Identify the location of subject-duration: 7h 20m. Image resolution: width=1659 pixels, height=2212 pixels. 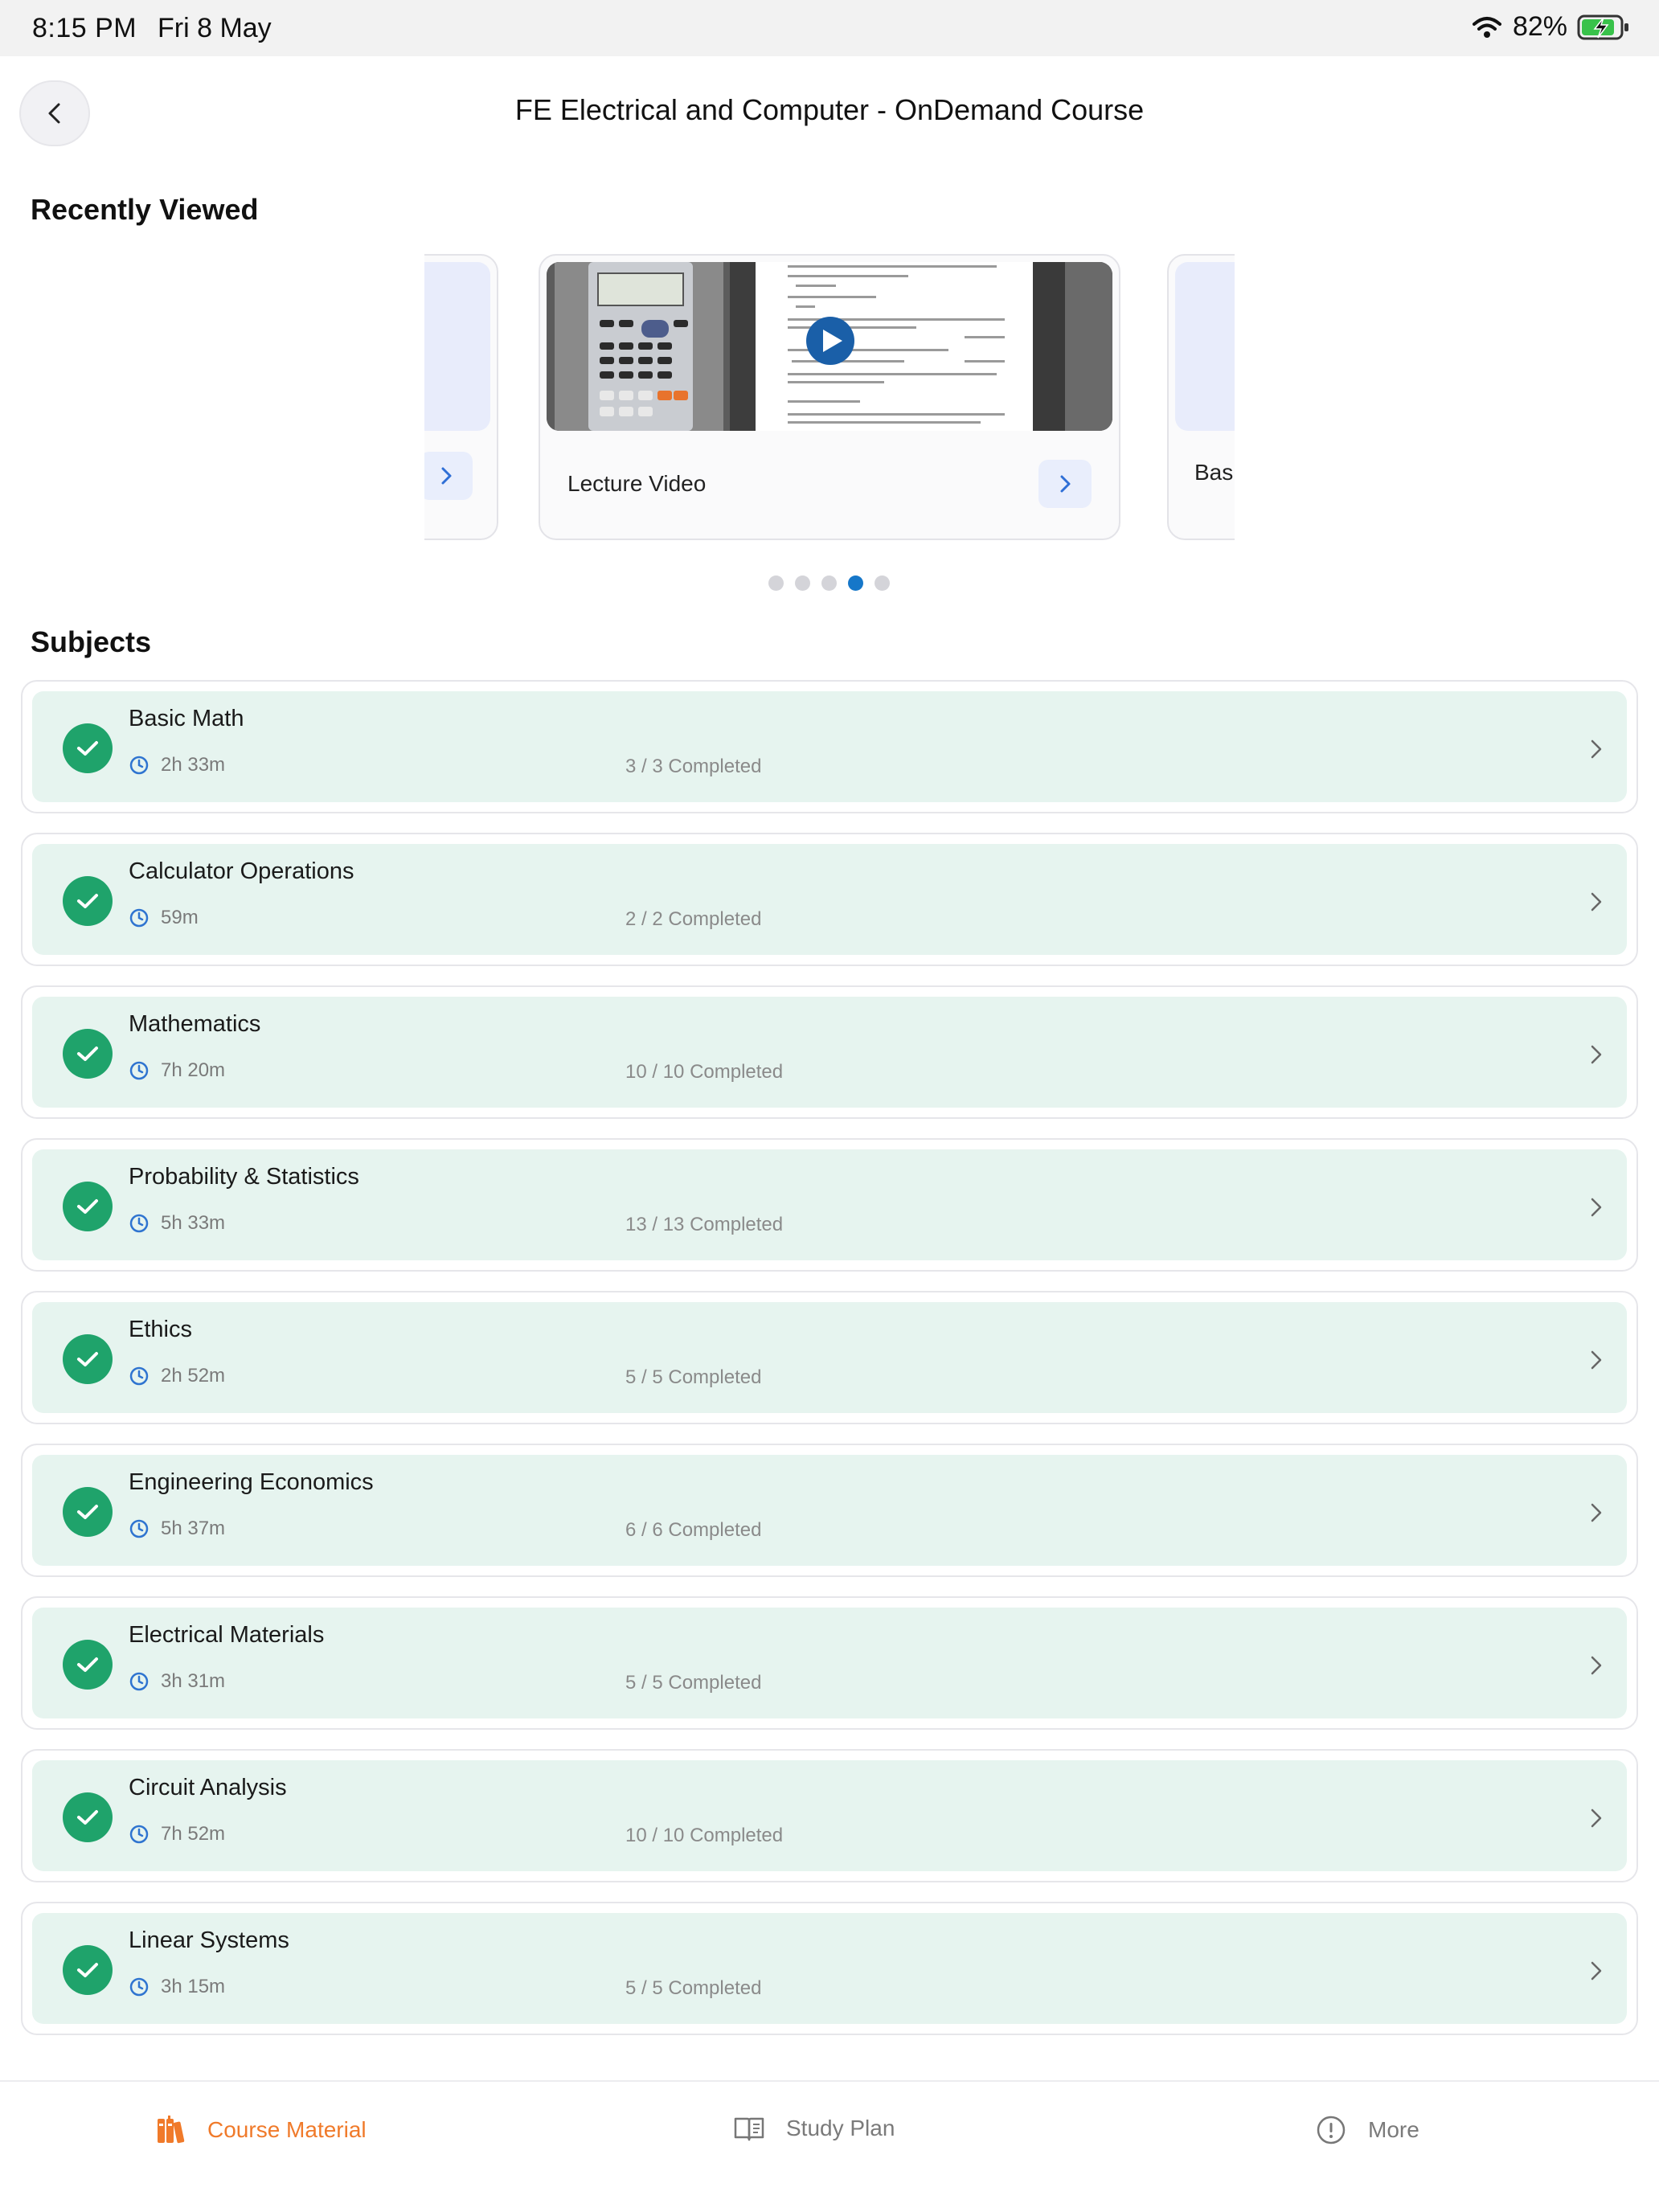
(177, 1070).